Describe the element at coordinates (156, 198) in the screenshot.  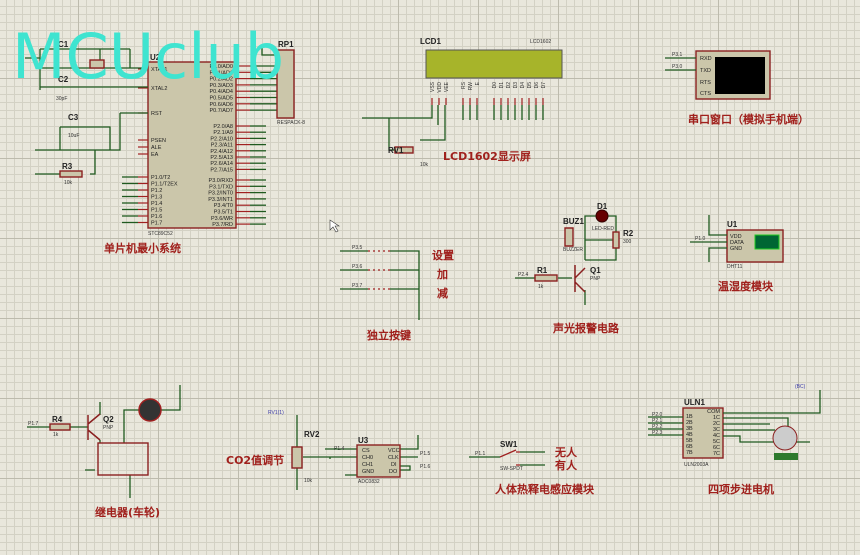
I see `mcu-pin-label: P1.3` at that location.